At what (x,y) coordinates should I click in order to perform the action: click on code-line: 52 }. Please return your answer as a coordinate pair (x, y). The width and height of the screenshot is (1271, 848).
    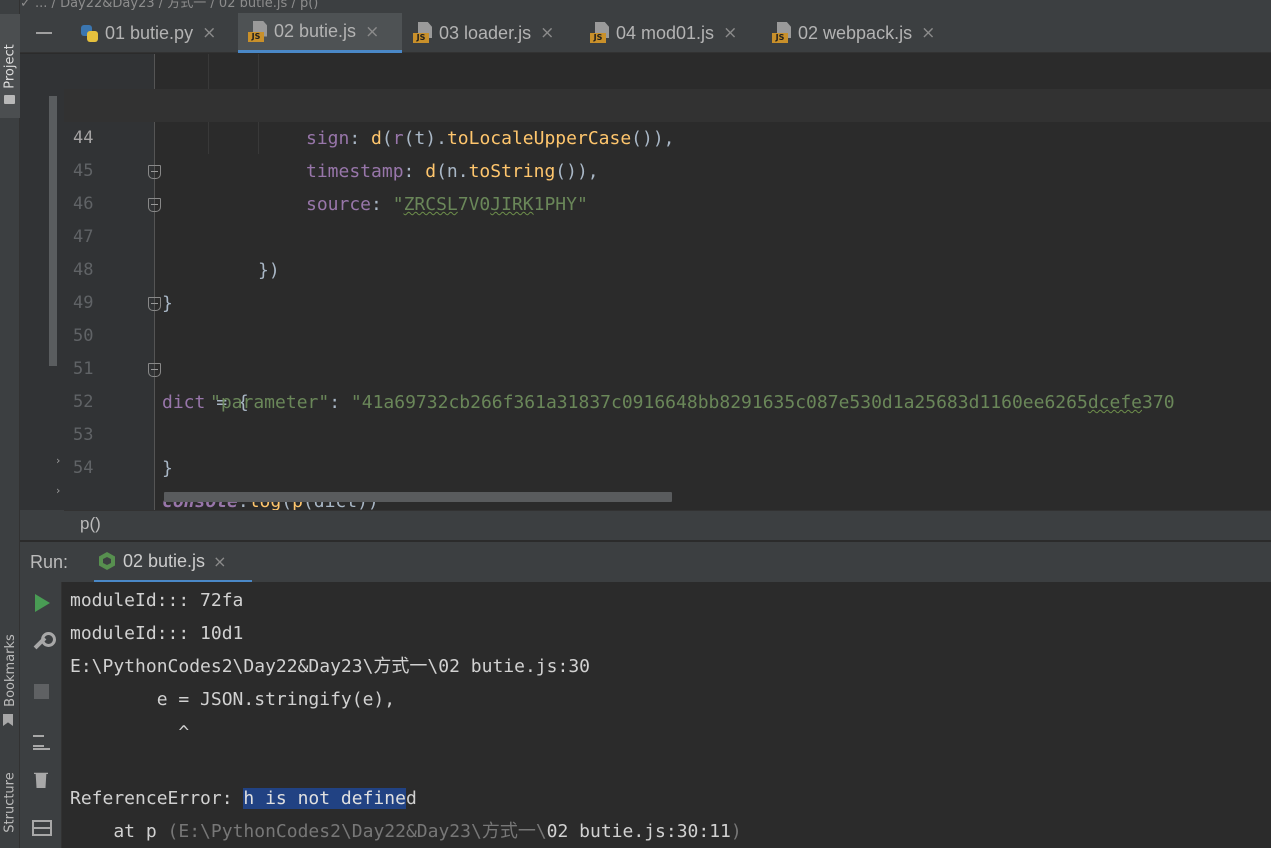
    Looking at the image, I should click on (667, 416).